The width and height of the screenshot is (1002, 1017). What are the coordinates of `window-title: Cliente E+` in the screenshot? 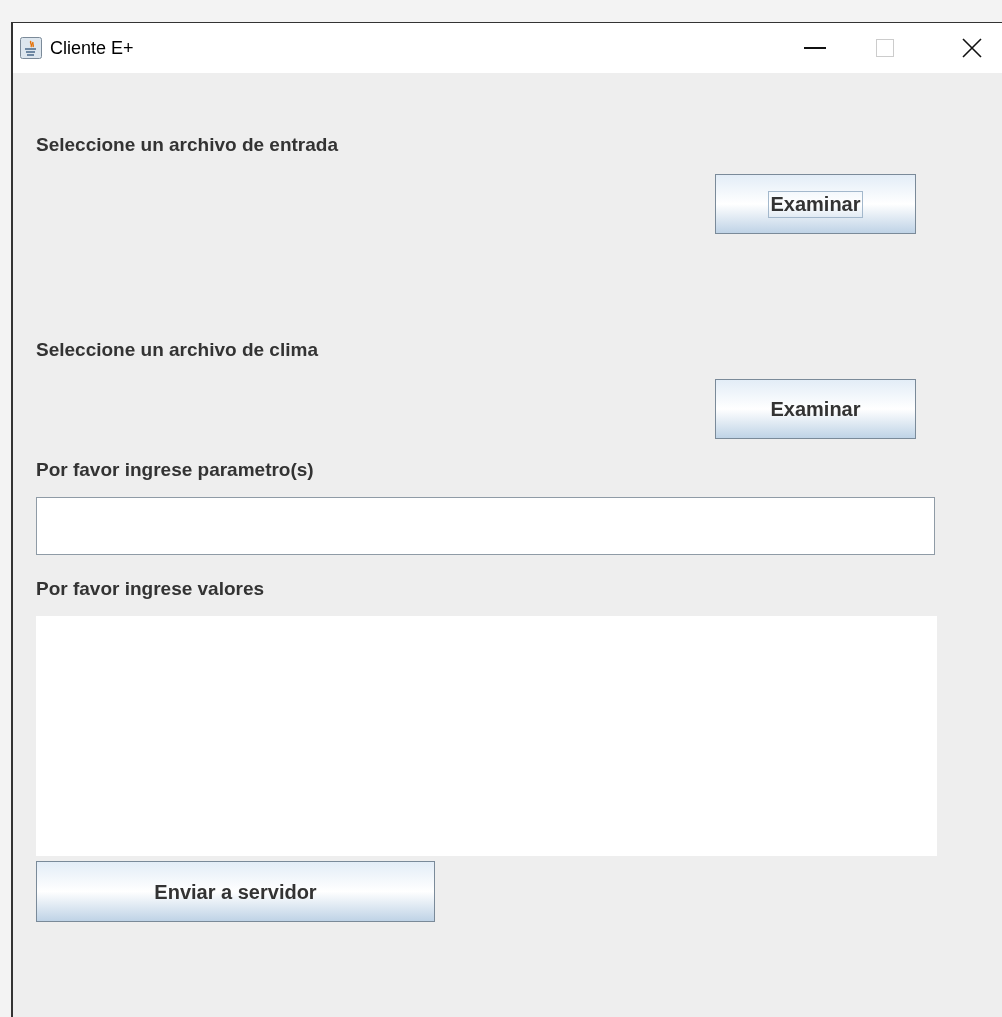 It's located at (92, 48).